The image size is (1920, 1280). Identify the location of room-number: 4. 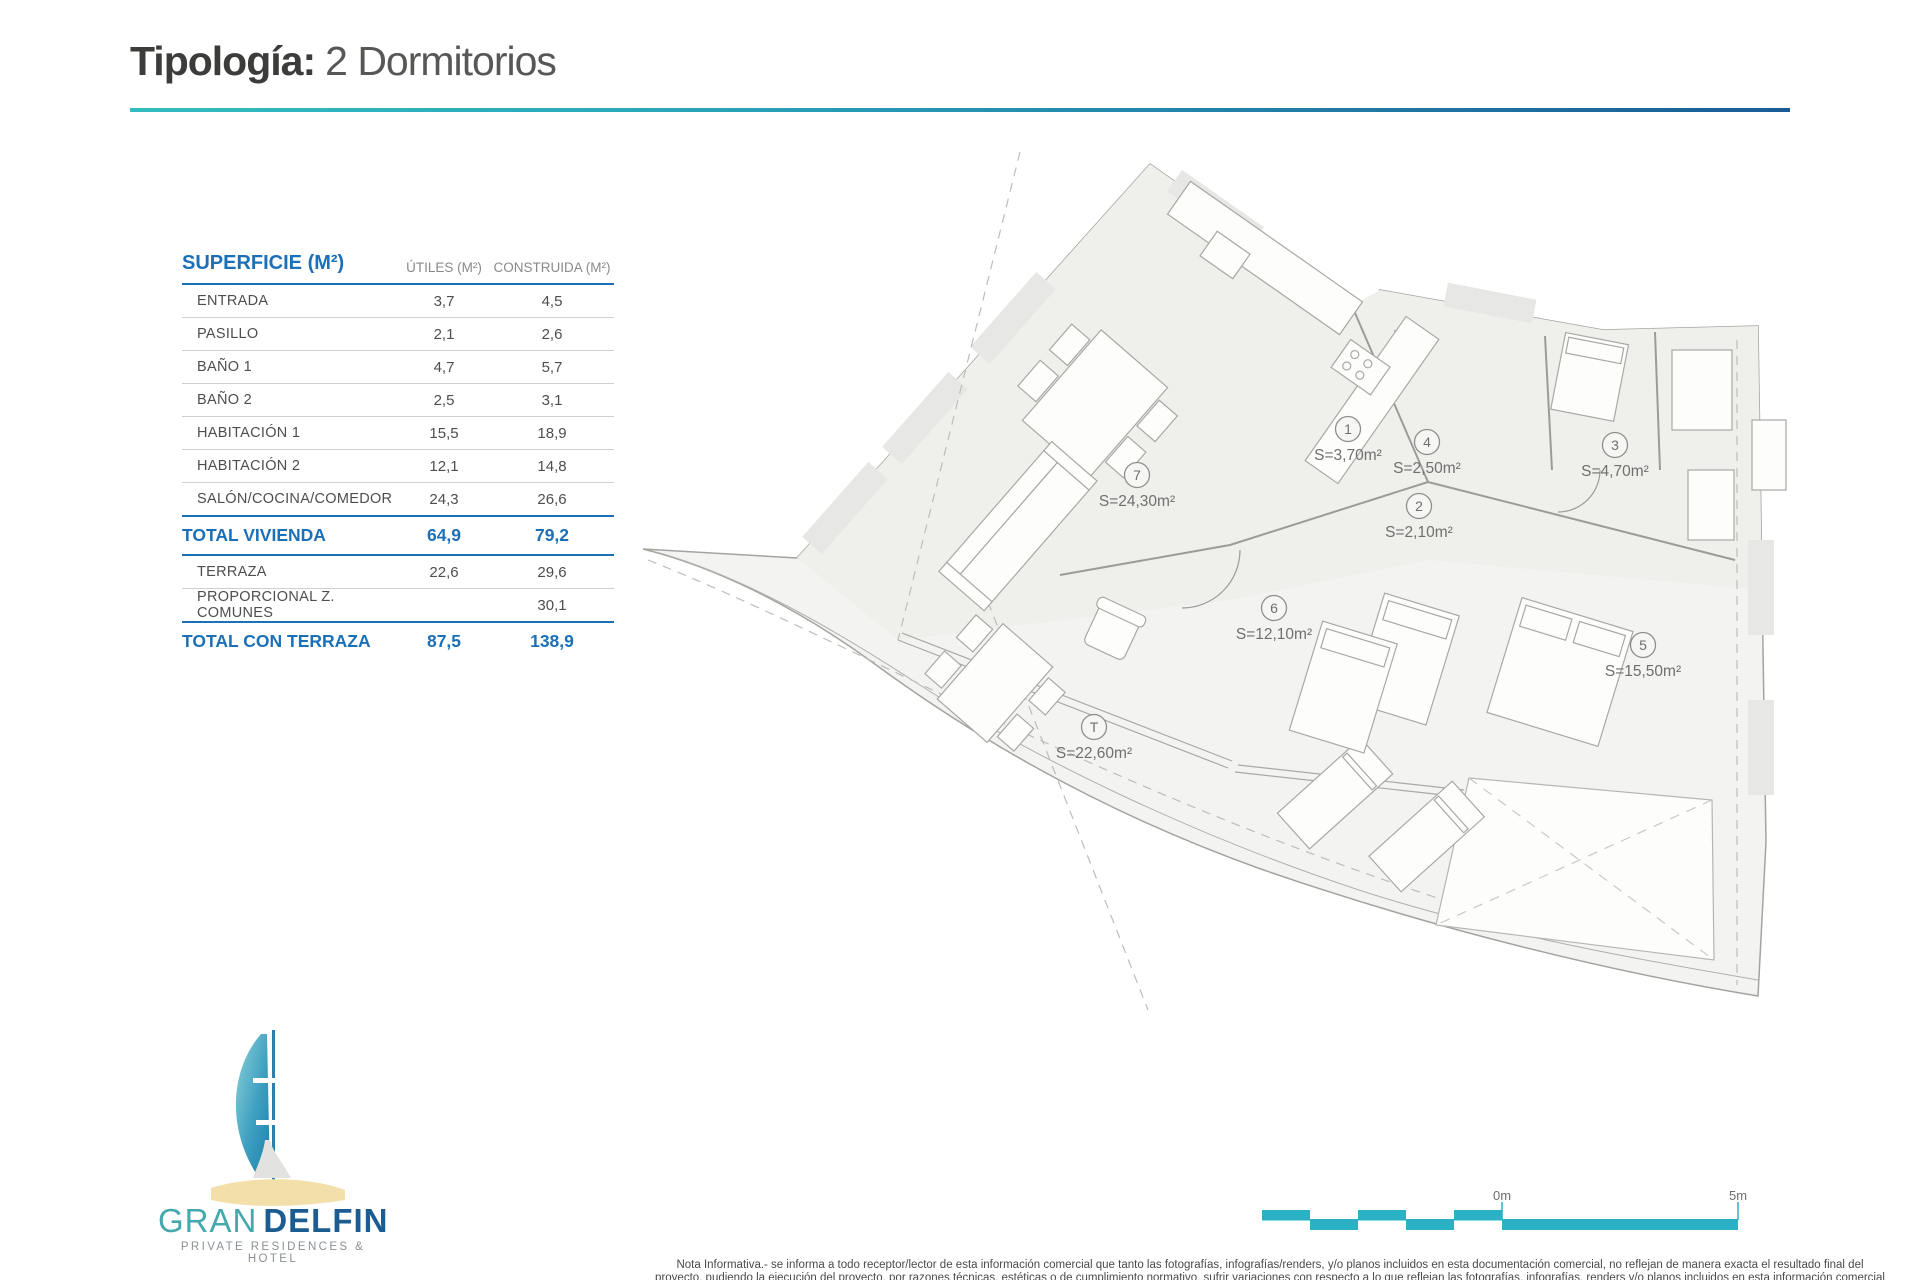
(1427, 442).